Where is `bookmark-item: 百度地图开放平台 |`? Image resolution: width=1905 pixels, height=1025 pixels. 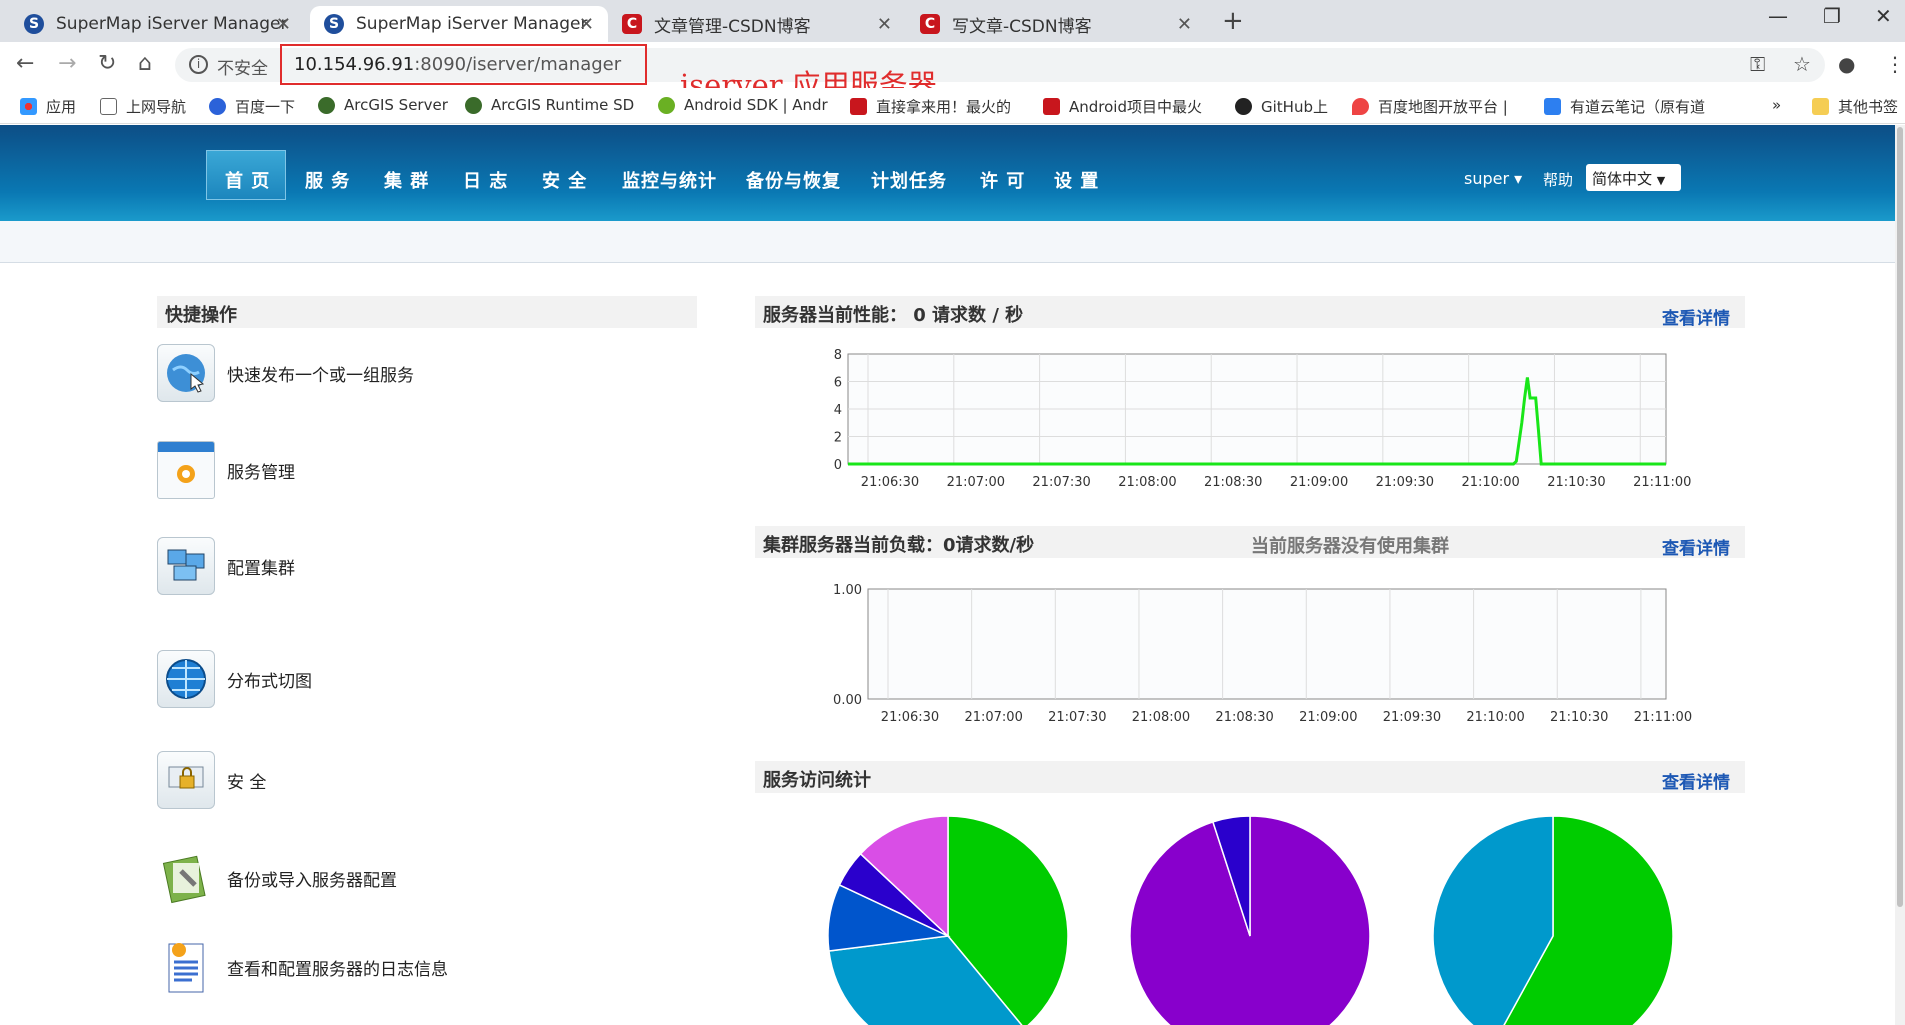
bookmark-item: 百度地图开放平台 | is located at coordinates (1430, 106).